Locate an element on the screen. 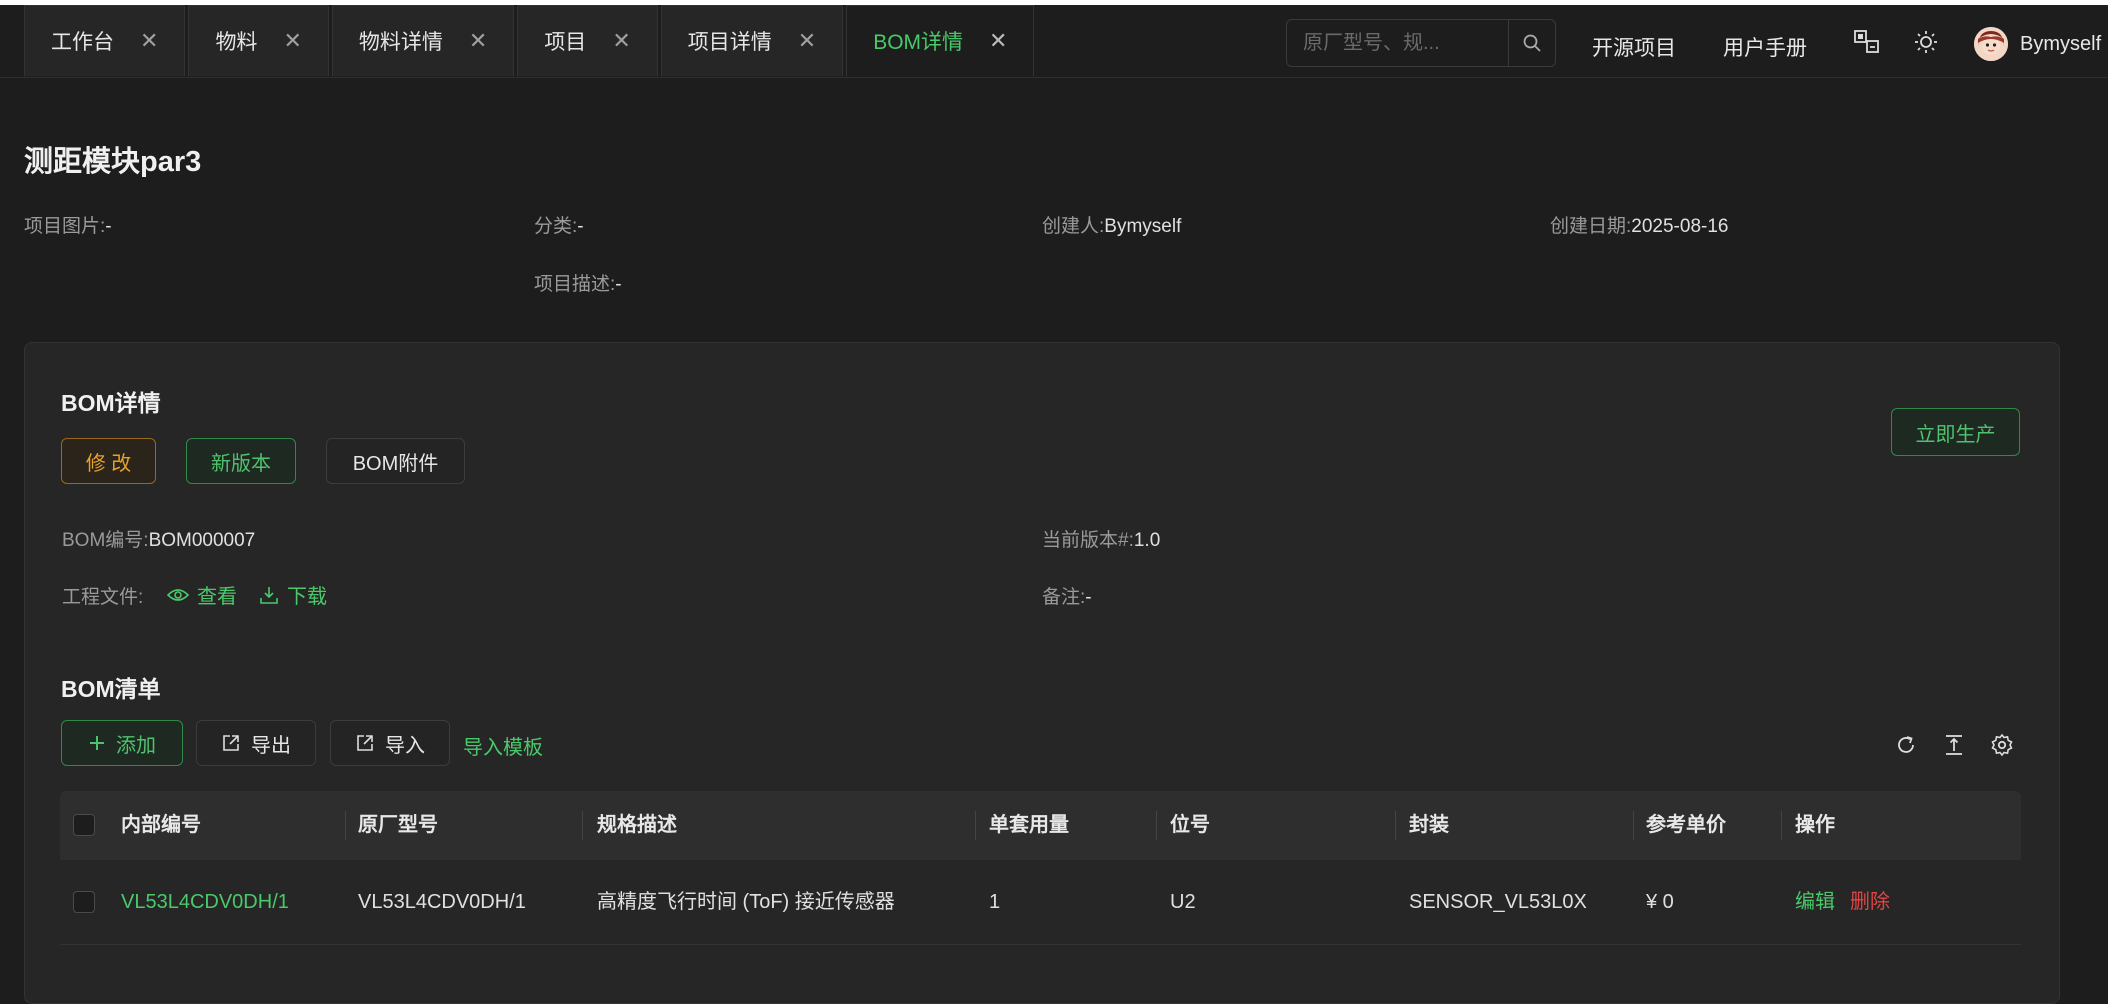 Image resolution: width=2108 pixels, height=1004 pixels. column-header-package: 封装 is located at coordinates (1429, 825).